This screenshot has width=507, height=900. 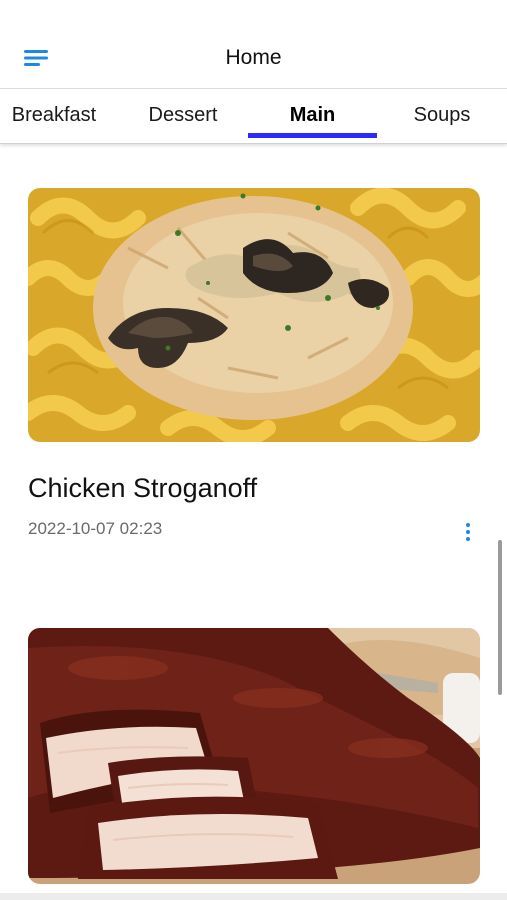 I want to click on recipe-title: Chicken Stroganoff, so click(x=142, y=488).